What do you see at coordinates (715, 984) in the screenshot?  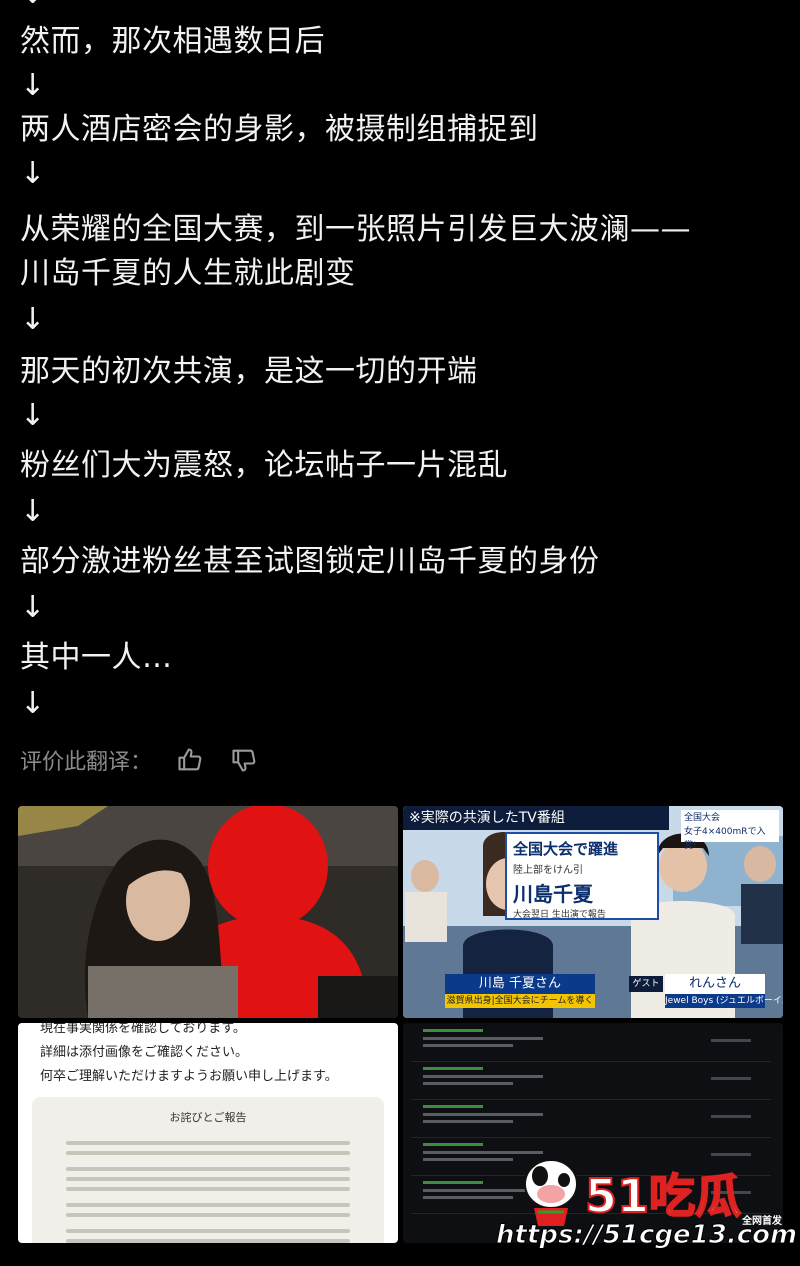 I see `tv-caption-guest: れんさん` at bounding box center [715, 984].